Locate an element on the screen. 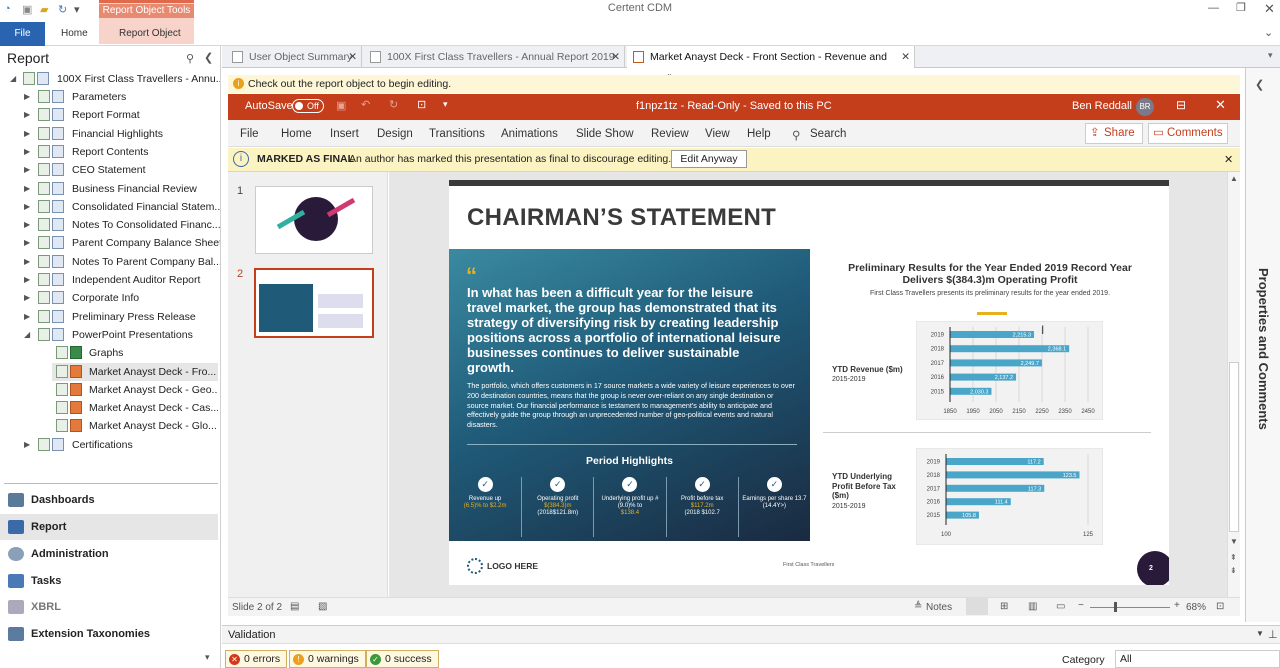 The height and width of the screenshot is (668, 1280). tree-item-business-financial-review: ▶ Business Financial Review is located at coordinates (122, 189).